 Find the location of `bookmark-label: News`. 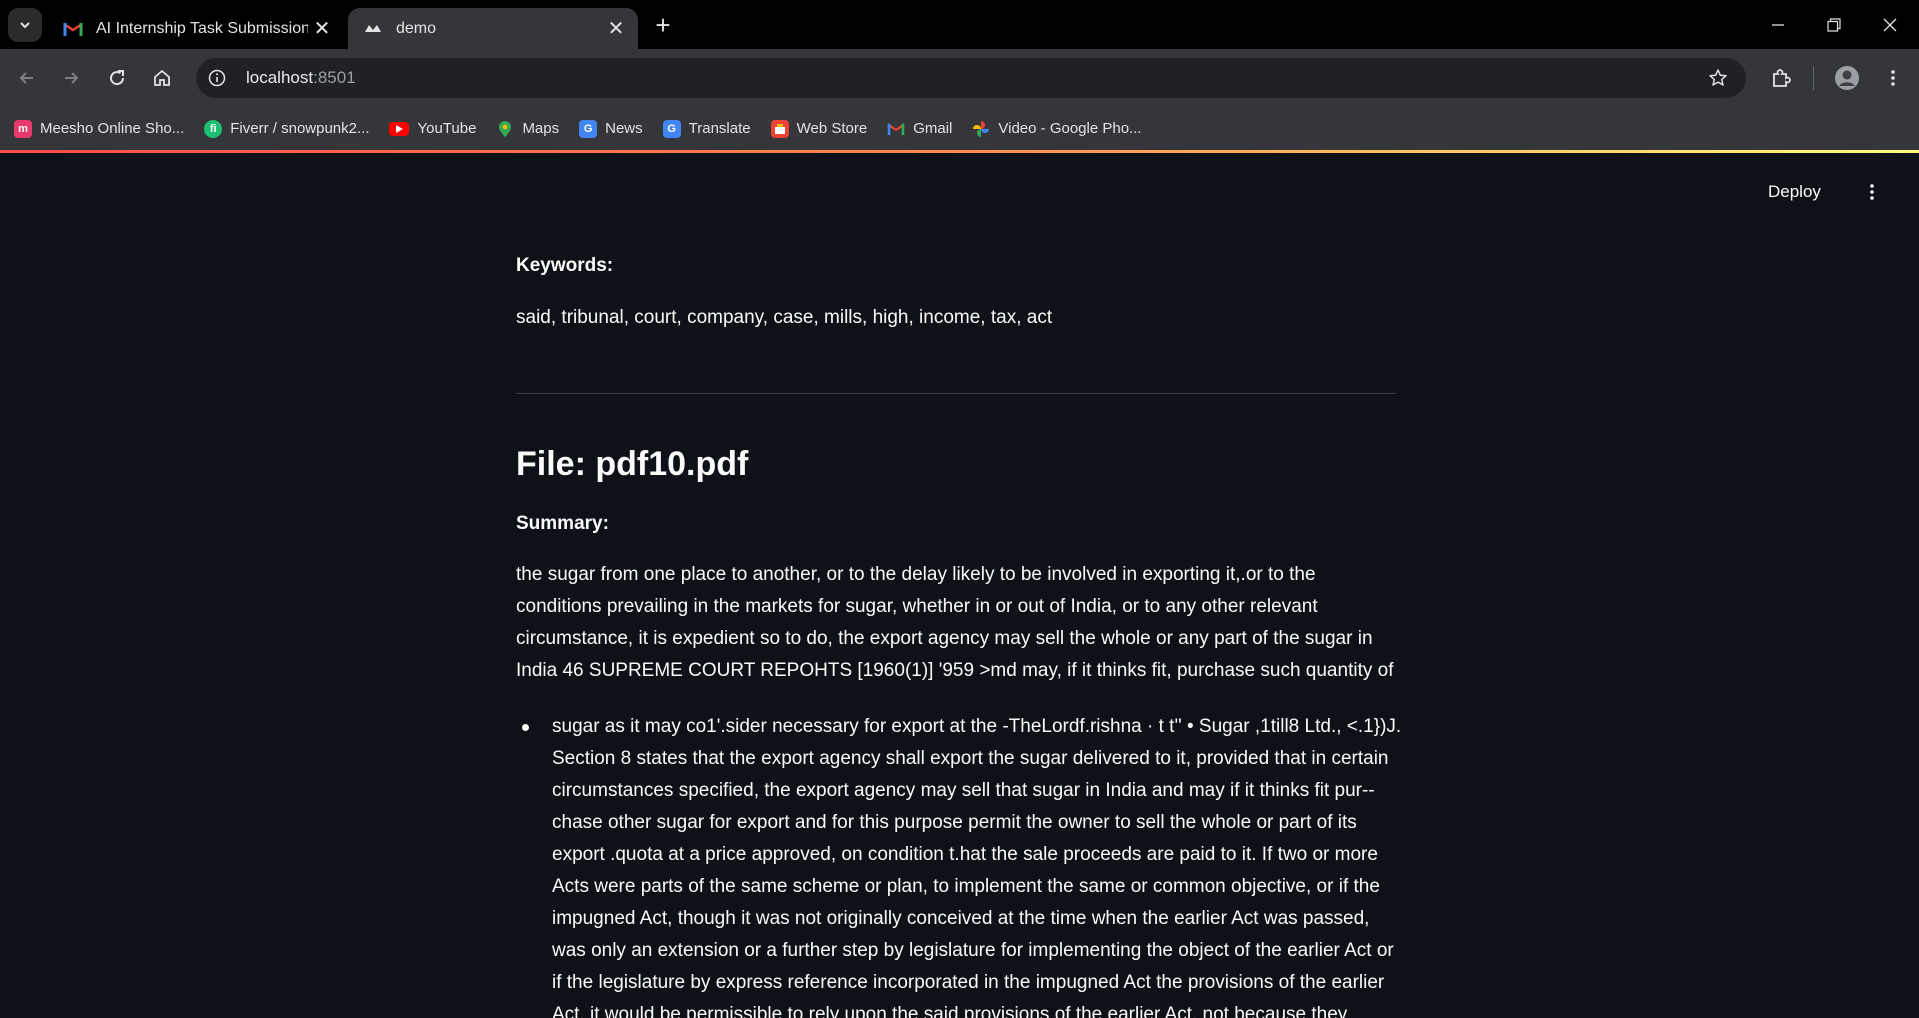

bookmark-label: News is located at coordinates (624, 128).